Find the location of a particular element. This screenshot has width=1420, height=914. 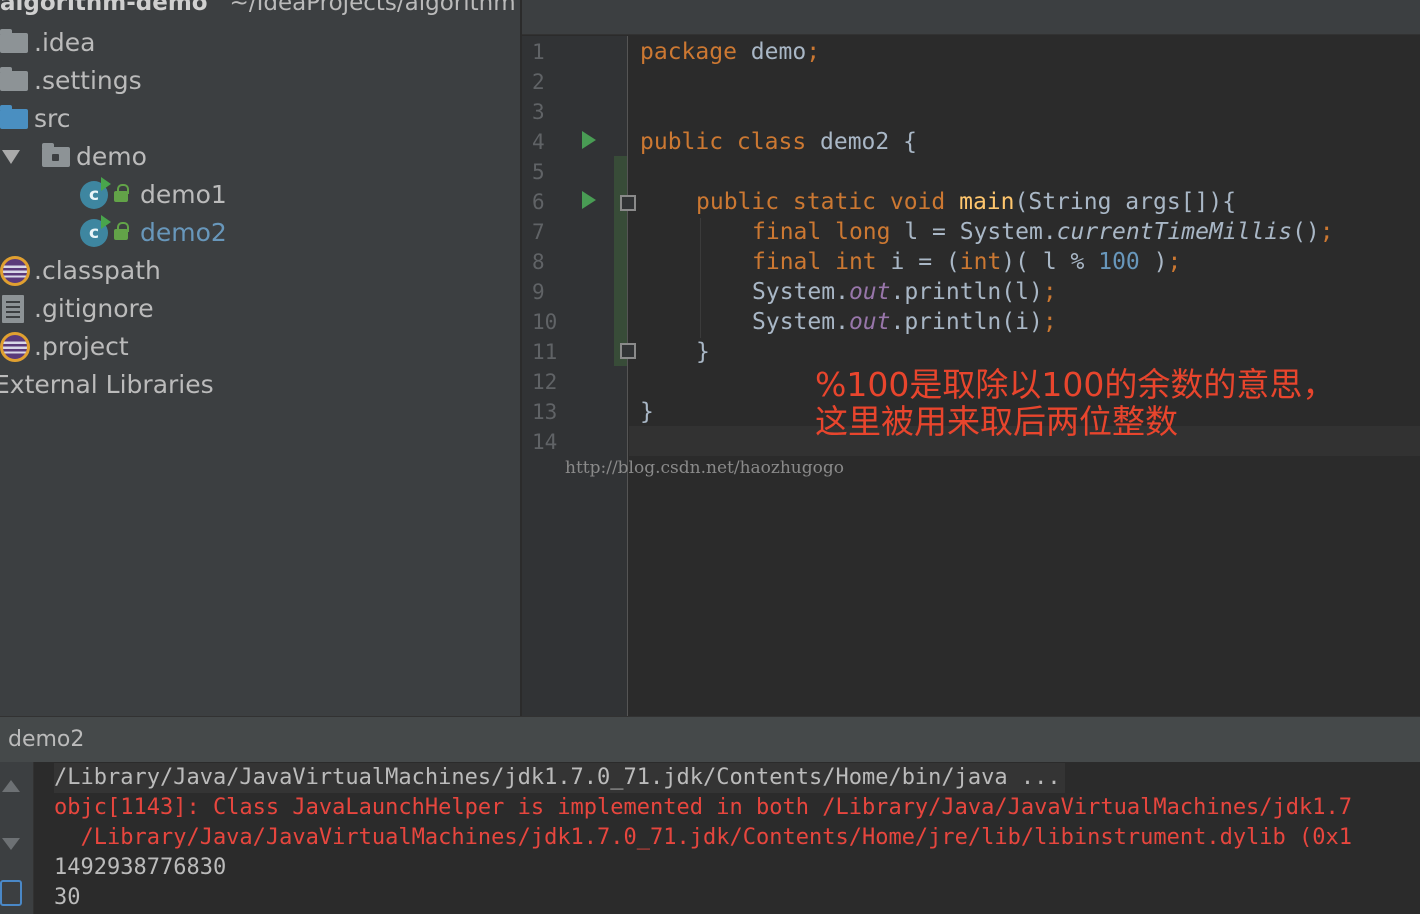

line-number: 9 is located at coordinates (538, 292).